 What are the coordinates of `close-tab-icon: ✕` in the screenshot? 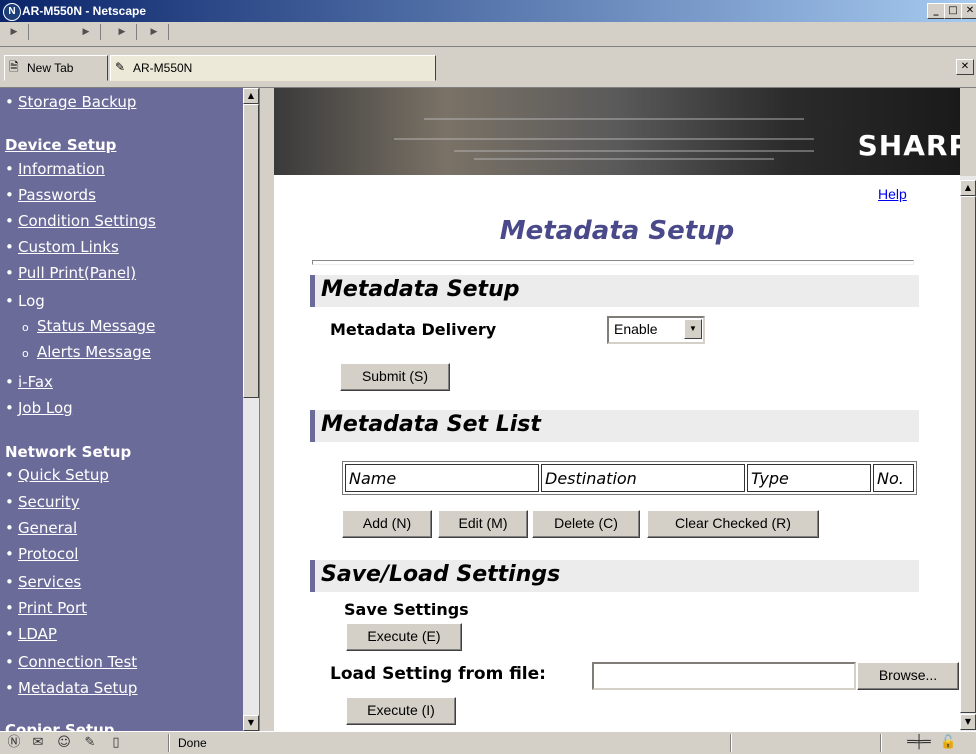 It's located at (965, 67).